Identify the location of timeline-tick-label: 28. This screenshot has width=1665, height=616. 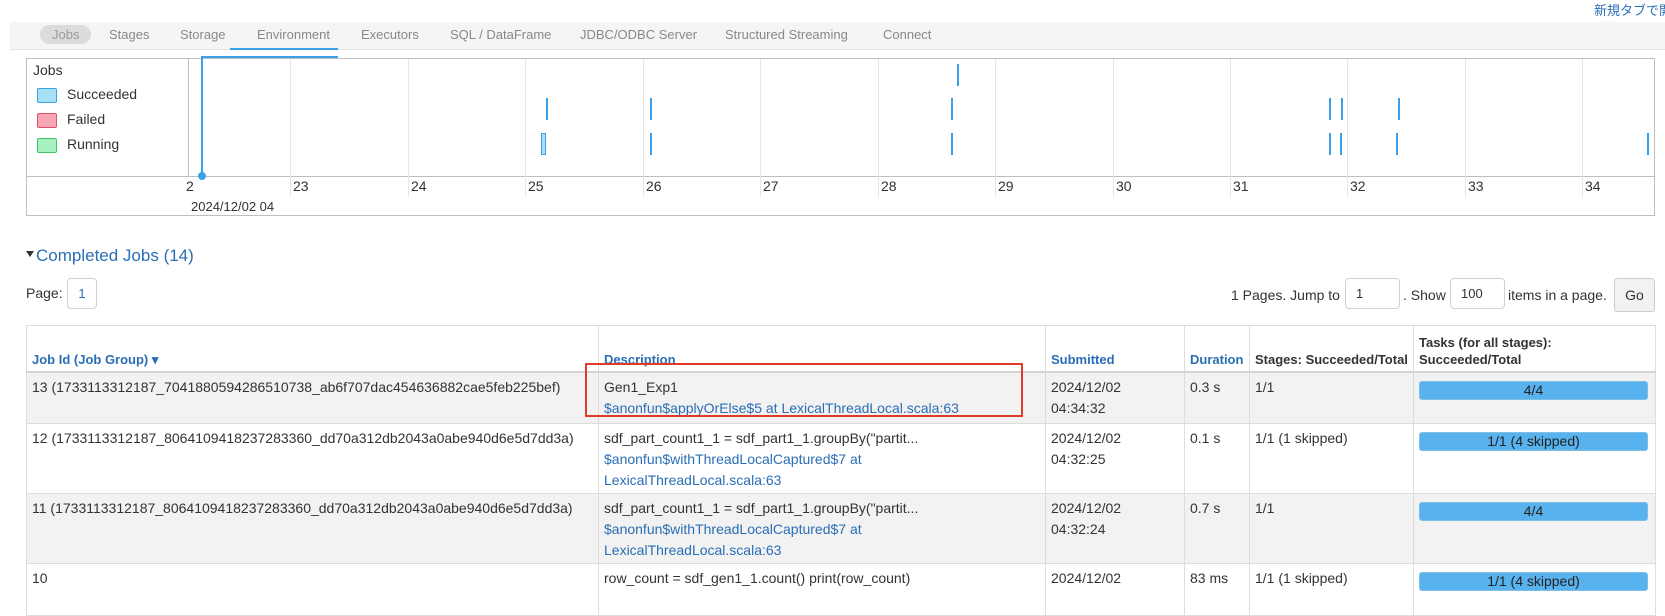
(889, 186).